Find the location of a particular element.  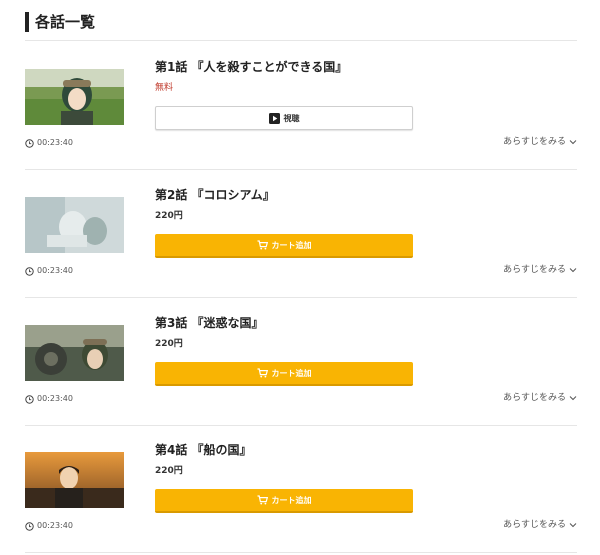

section-header: 各話一覧 is located at coordinates (301, 26).